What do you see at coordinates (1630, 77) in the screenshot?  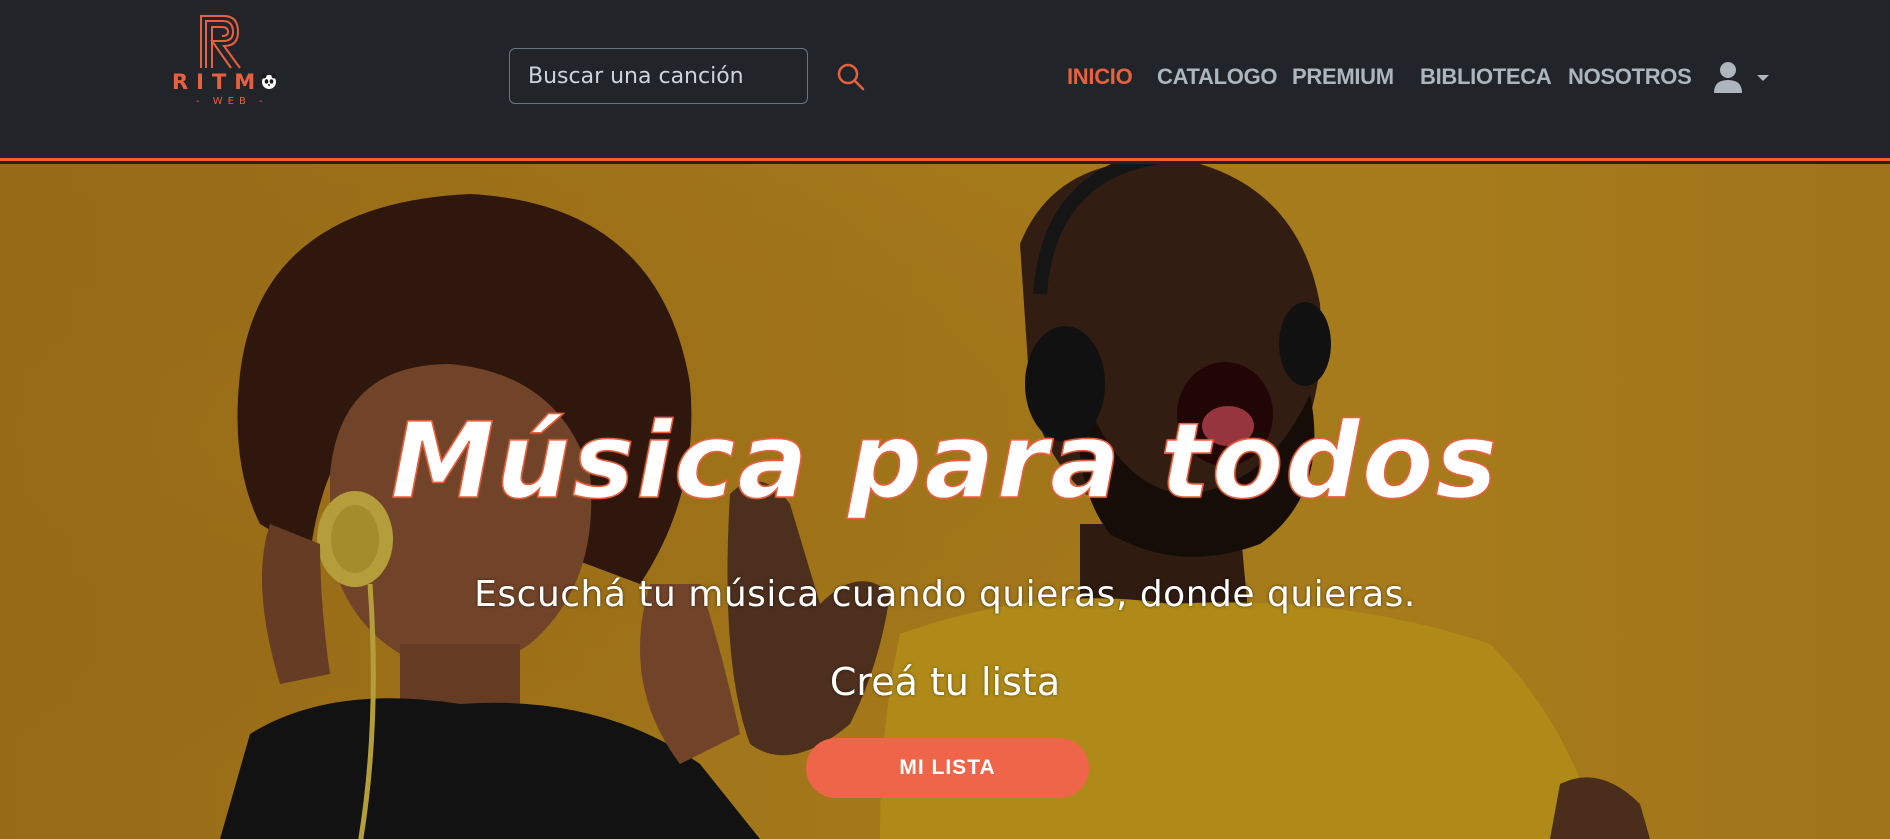 I see `nav-nosotros: NOSOTROS` at bounding box center [1630, 77].